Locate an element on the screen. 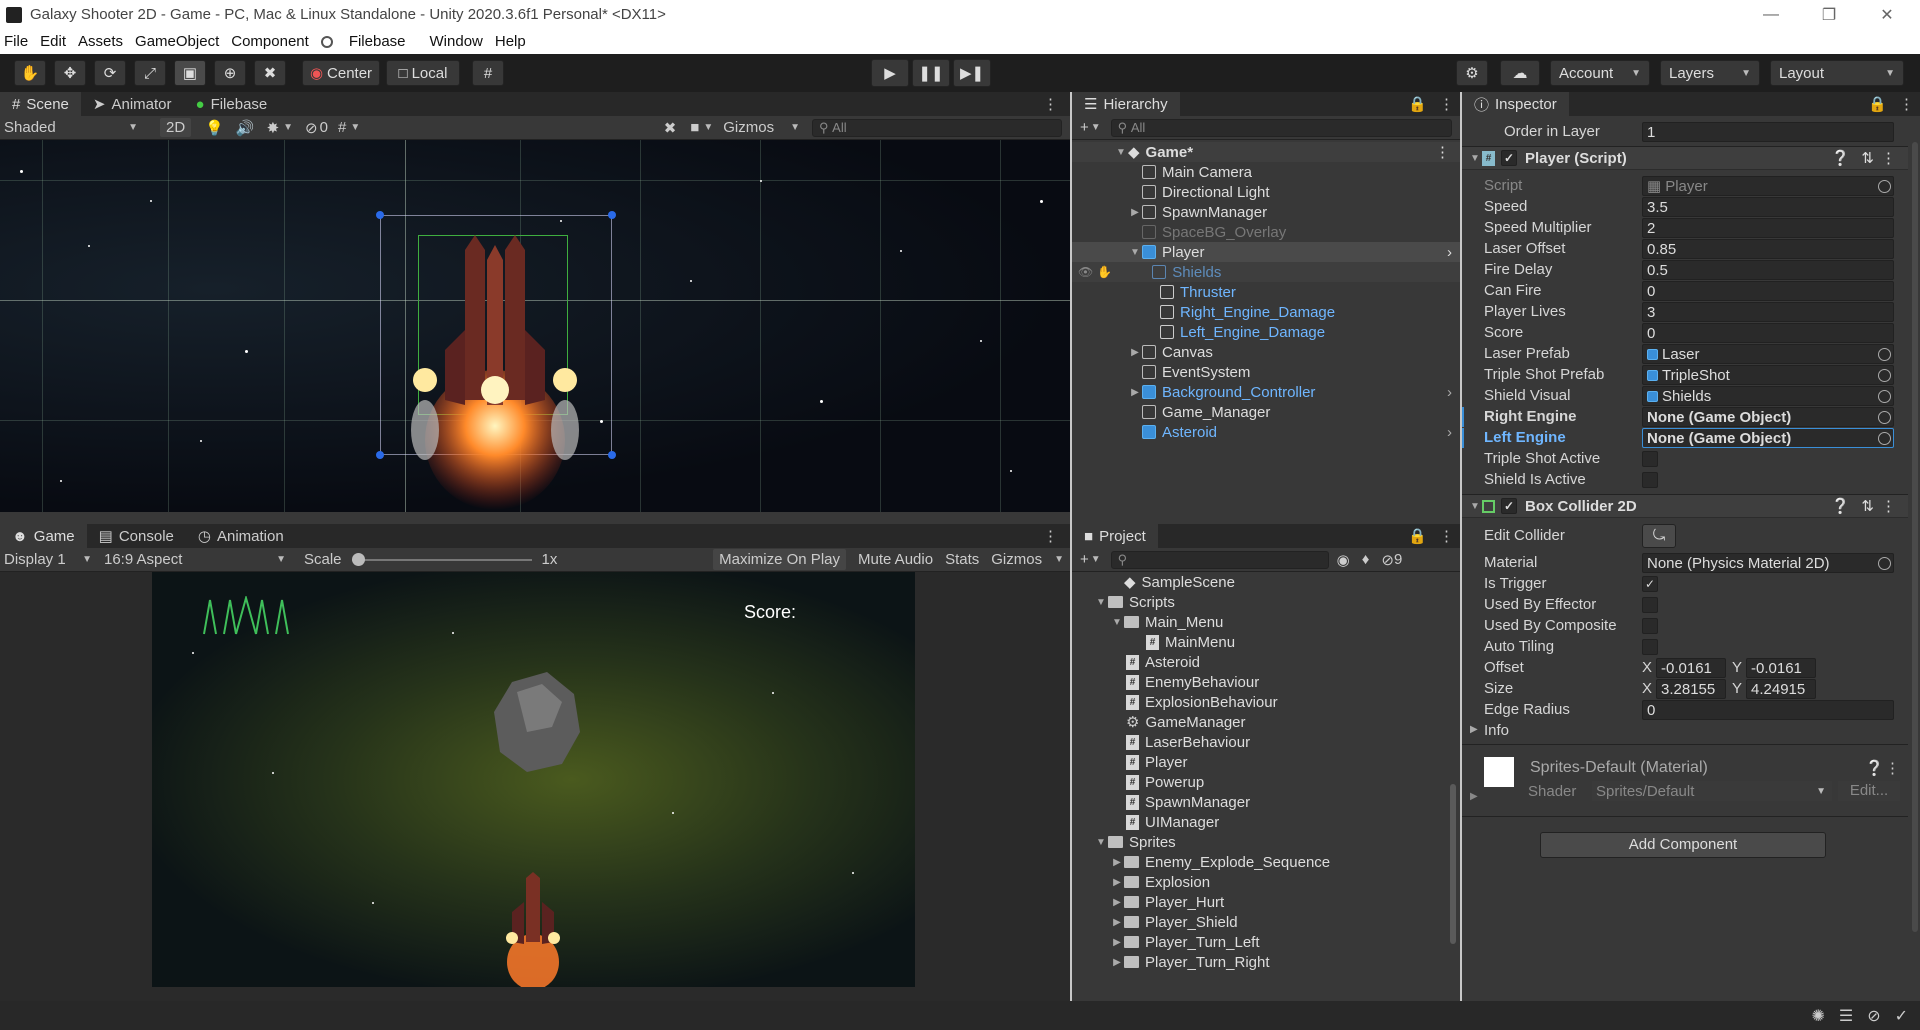 The image size is (1920, 1030). menu-window: Window is located at coordinates (456, 41).